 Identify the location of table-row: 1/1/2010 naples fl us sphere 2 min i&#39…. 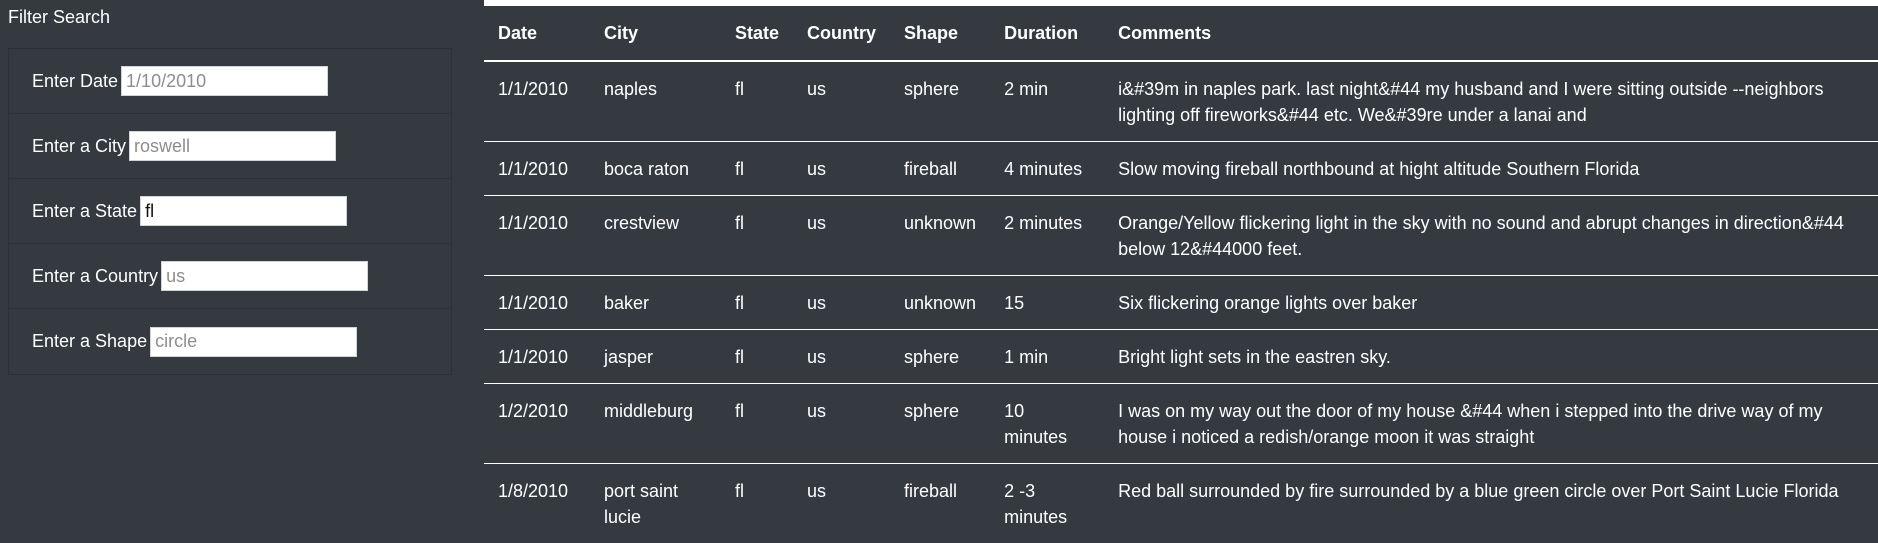
(1181, 101).